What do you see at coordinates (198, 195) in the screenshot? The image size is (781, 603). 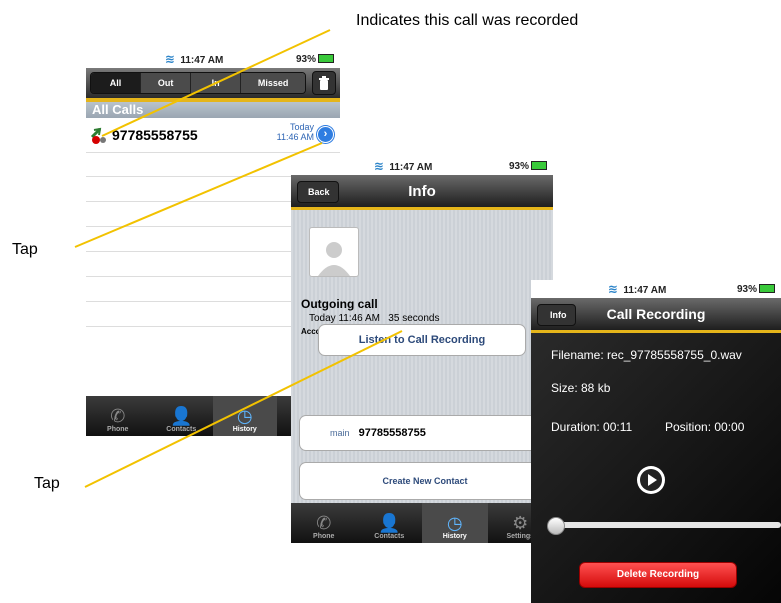 I see `callout-line-tap1` at bounding box center [198, 195].